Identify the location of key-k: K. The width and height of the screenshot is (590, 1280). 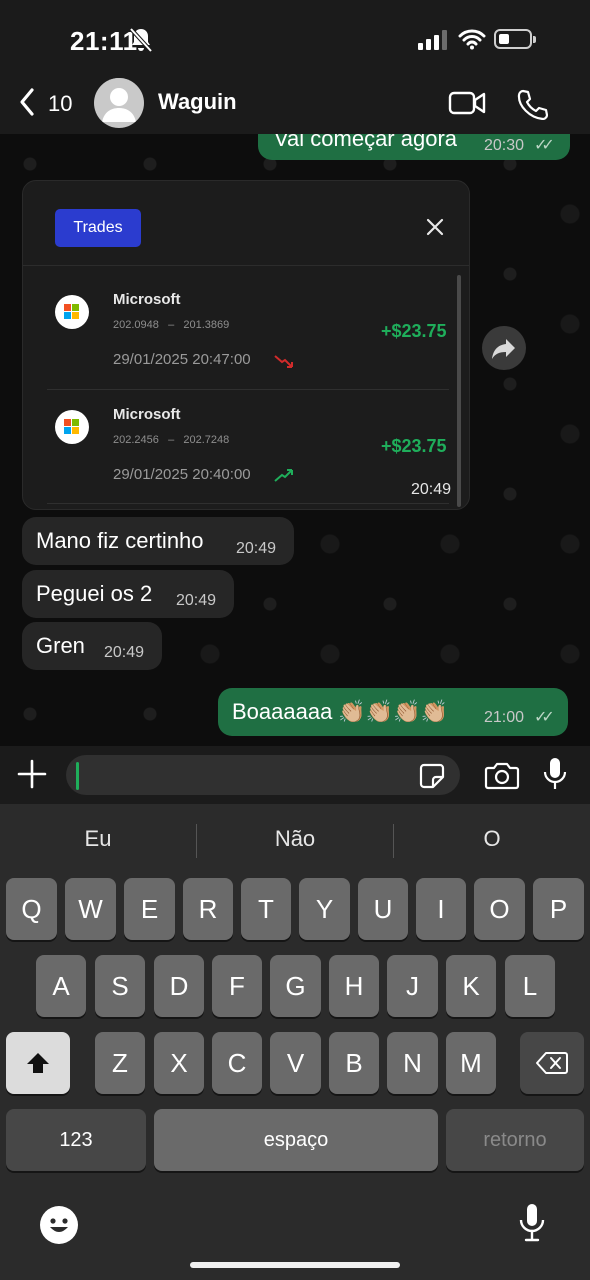
(471, 986).